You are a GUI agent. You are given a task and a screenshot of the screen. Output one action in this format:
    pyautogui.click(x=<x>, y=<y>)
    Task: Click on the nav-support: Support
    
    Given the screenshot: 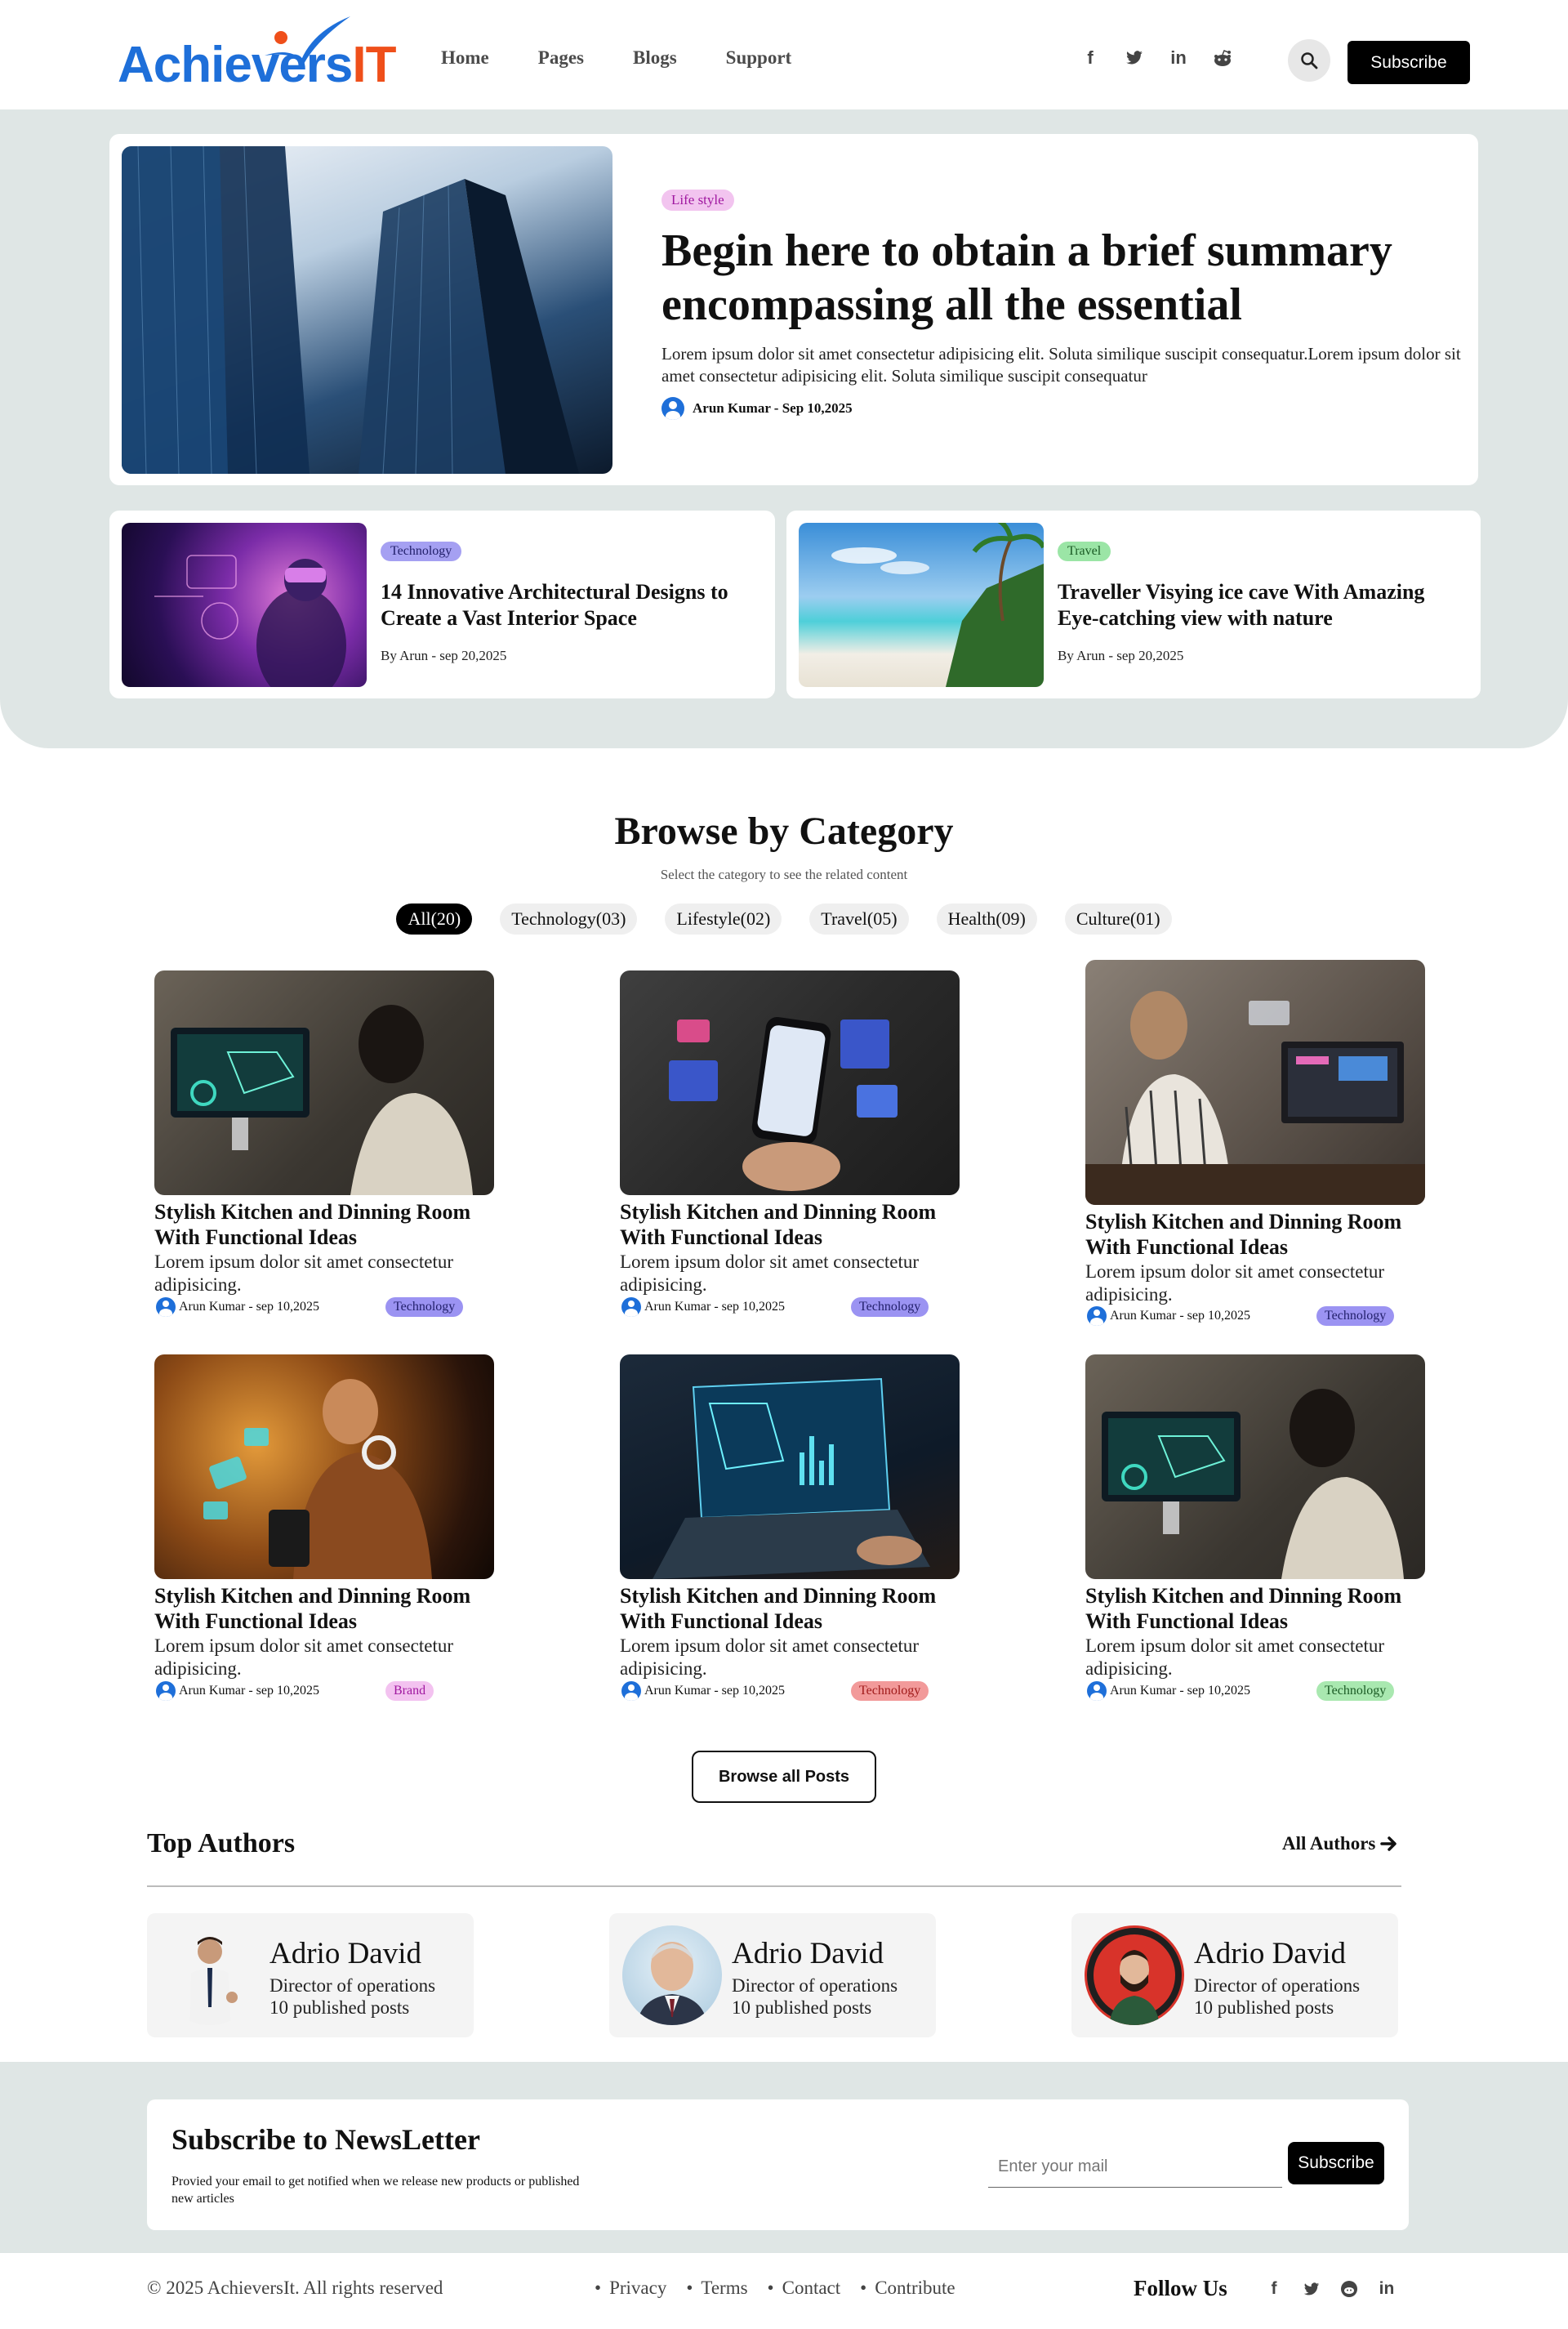 What is the action you would take?
    pyautogui.click(x=759, y=58)
    